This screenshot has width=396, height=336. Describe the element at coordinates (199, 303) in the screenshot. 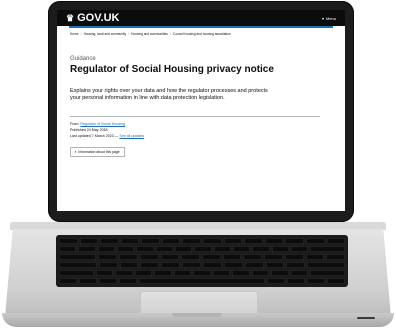

I see `trackpad` at that location.